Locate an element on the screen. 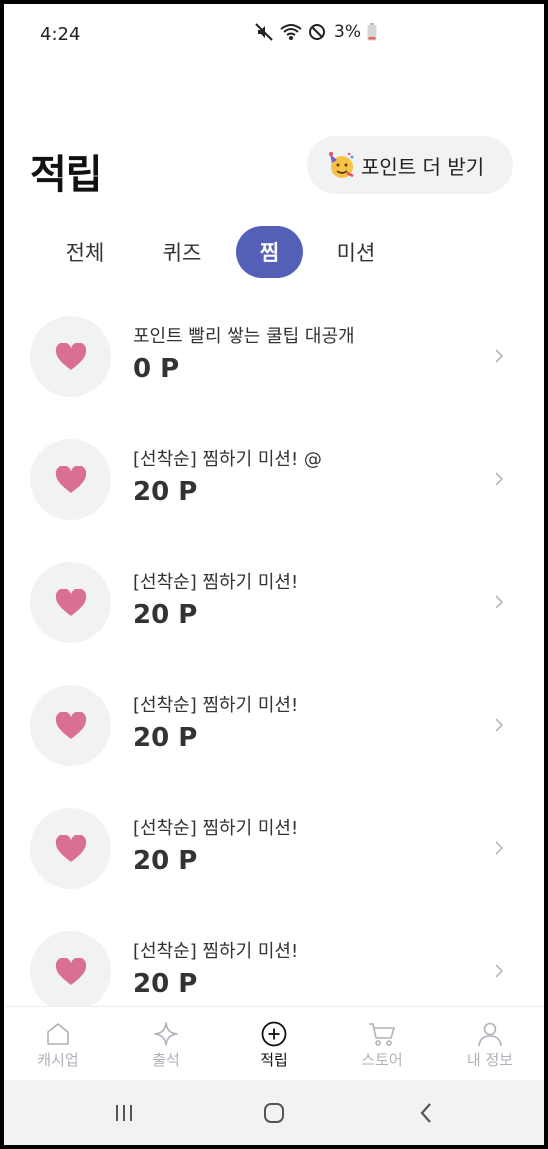 This screenshot has height=1149, width=548. recent-apps-icon is located at coordinates (124, 1112).